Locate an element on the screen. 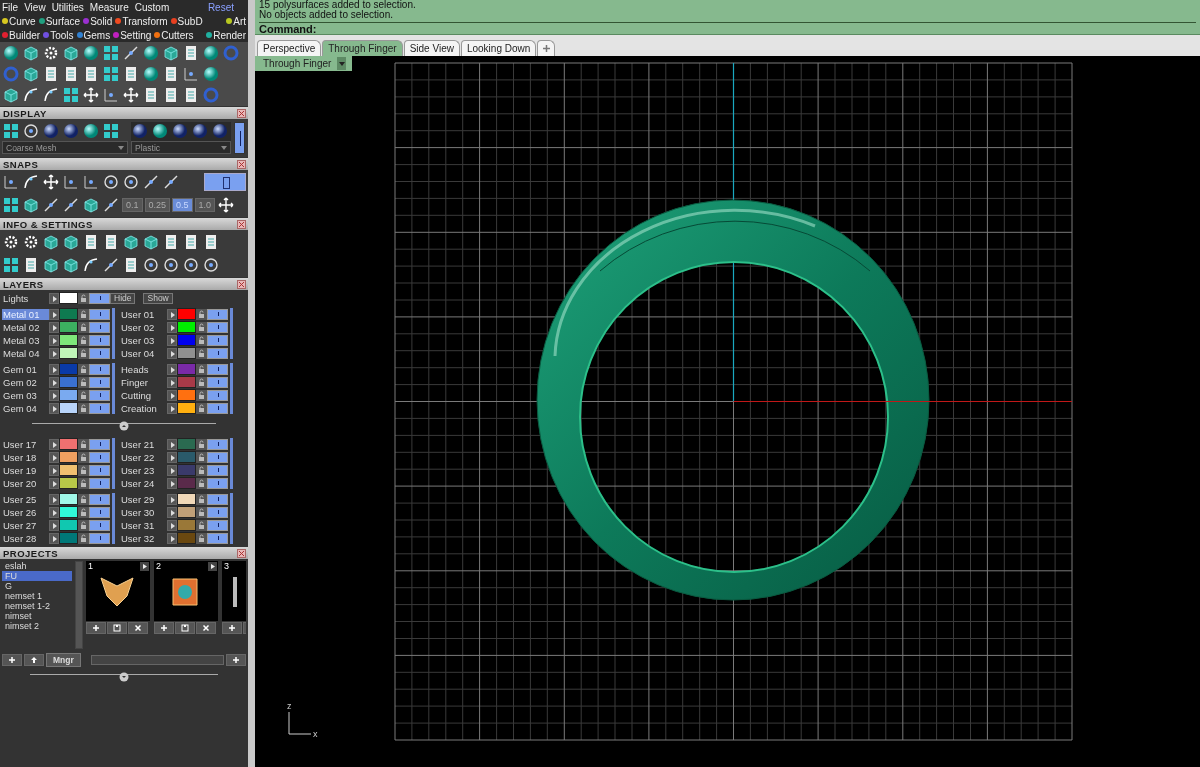 Image resolution: width=1200 pixels, height=767 pixels. layer-name: Finger is located at coordinates (143, 382).